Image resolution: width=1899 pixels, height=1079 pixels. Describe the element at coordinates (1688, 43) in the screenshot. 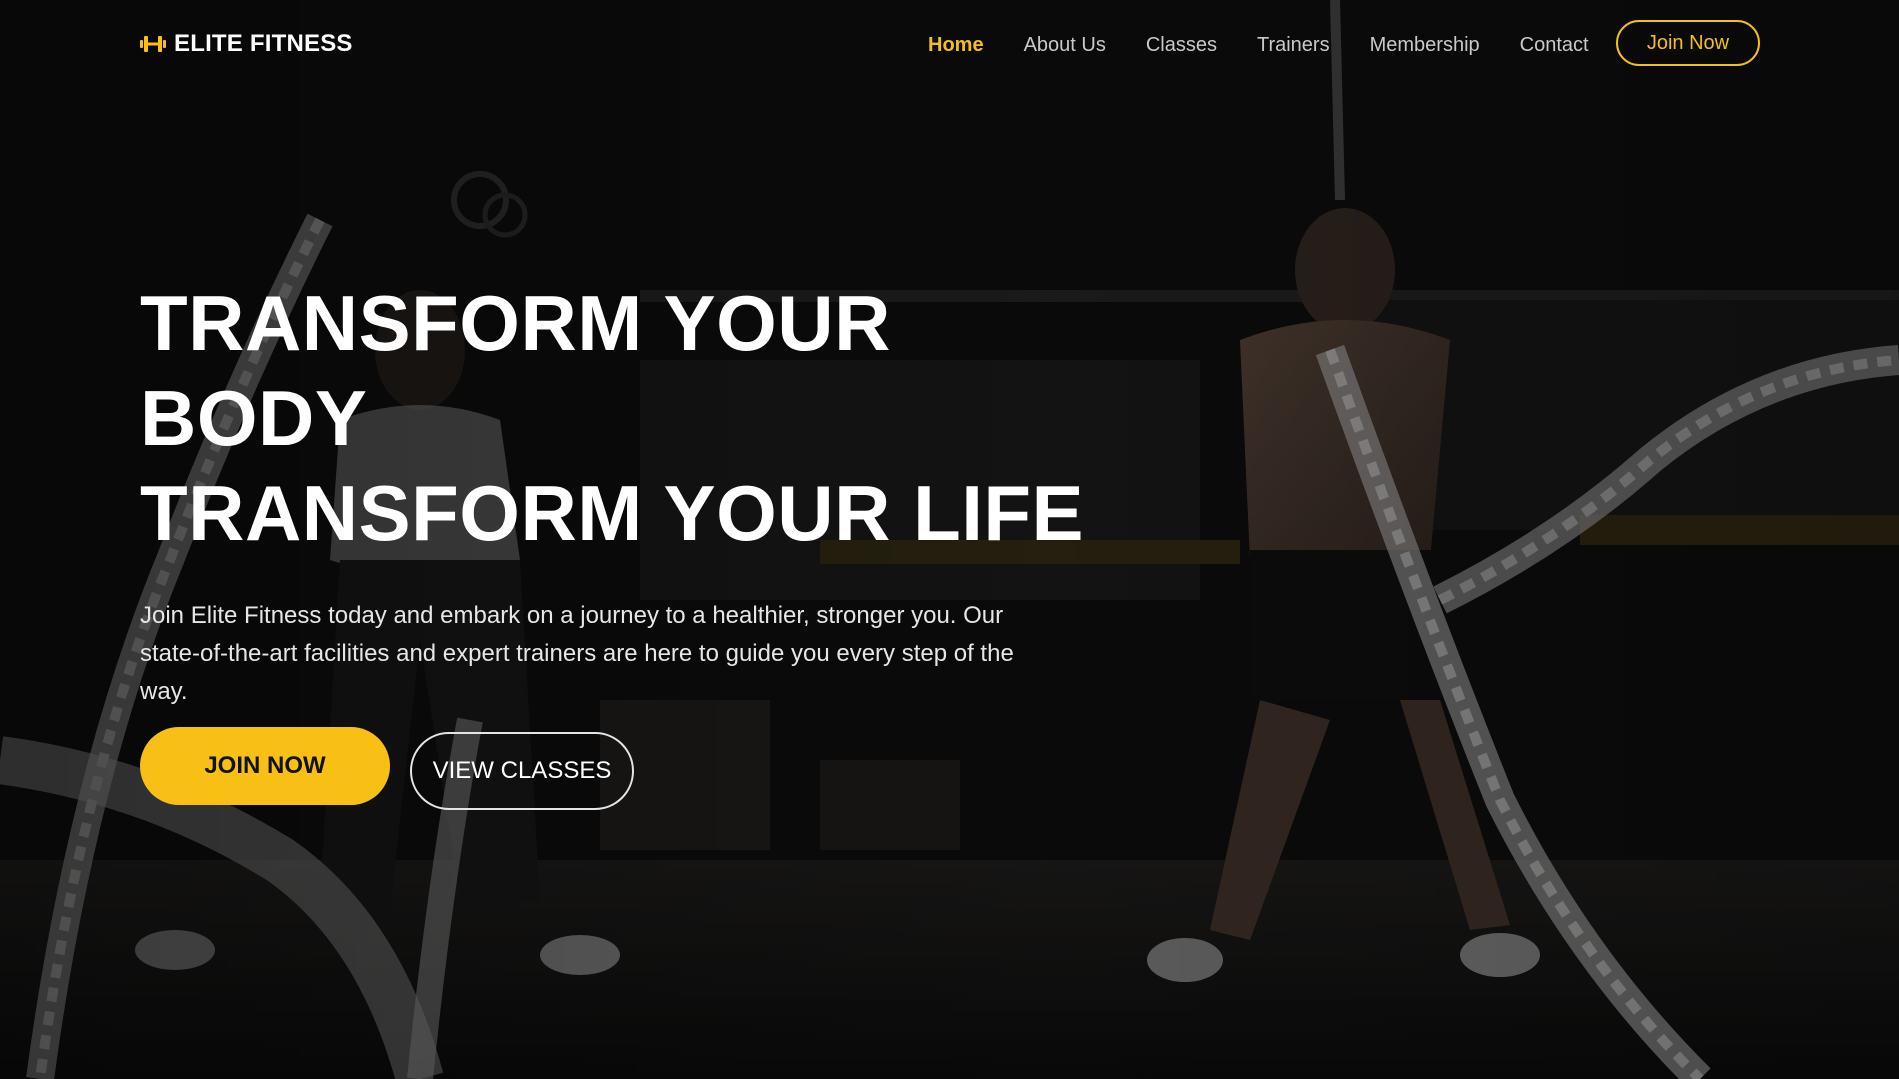

I see `nav-join-now-button: Join Now` at that location.